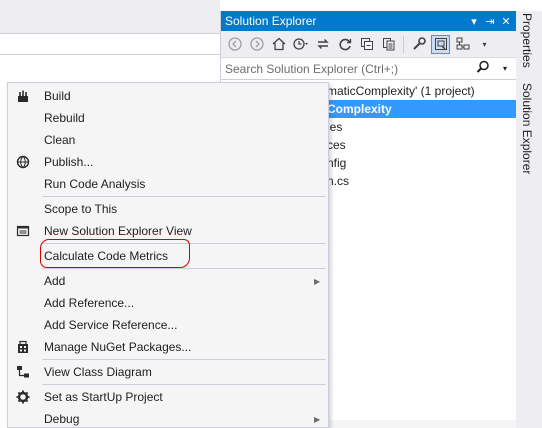  I want to click on tab-solution-explorer: Solution Explorer, so click(527, 128).